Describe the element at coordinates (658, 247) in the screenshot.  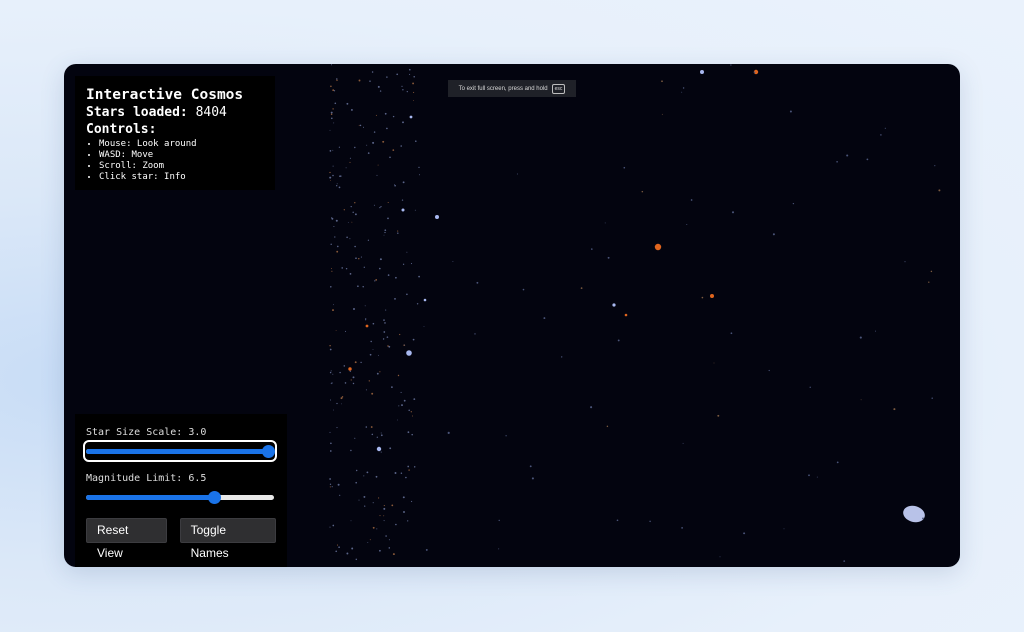
I see `star-orange` at that location.